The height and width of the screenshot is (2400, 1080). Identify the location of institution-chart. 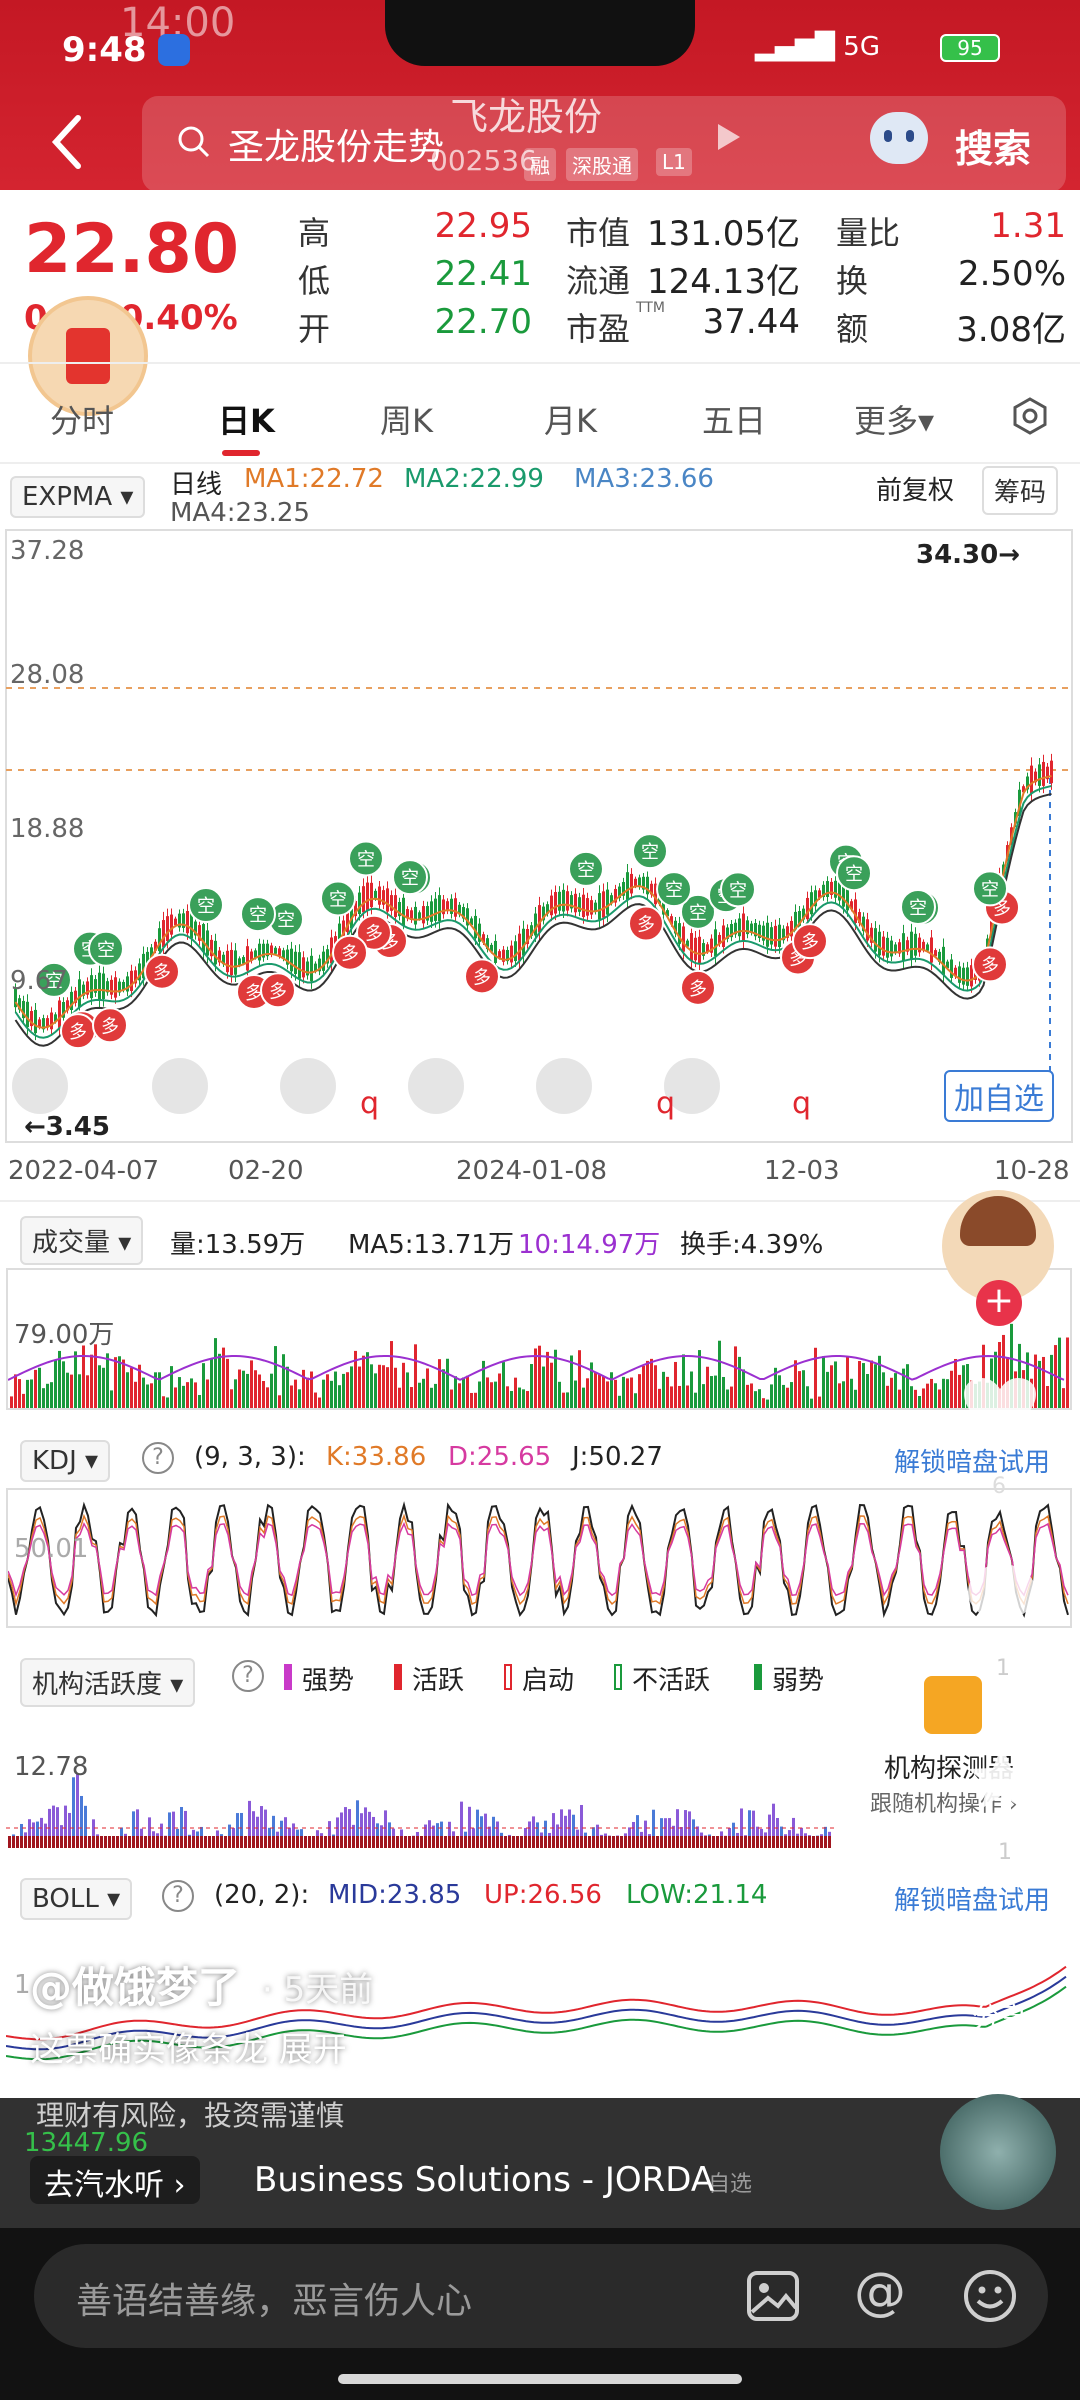
(421, 1778).